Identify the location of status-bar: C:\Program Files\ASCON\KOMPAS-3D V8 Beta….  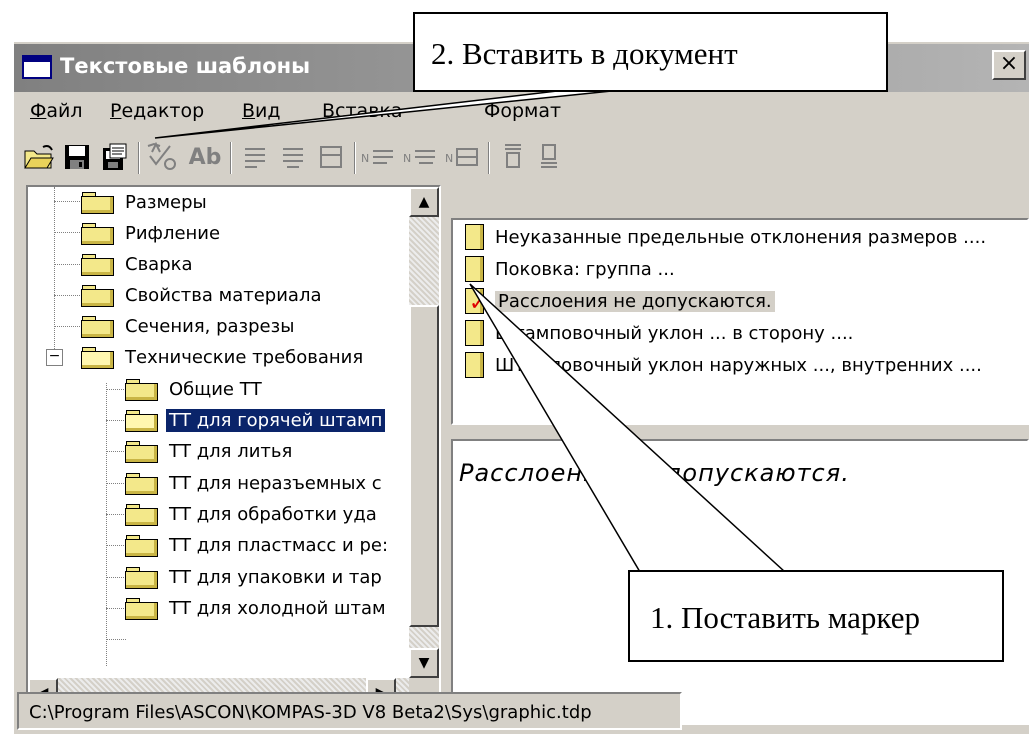
(514, 712).